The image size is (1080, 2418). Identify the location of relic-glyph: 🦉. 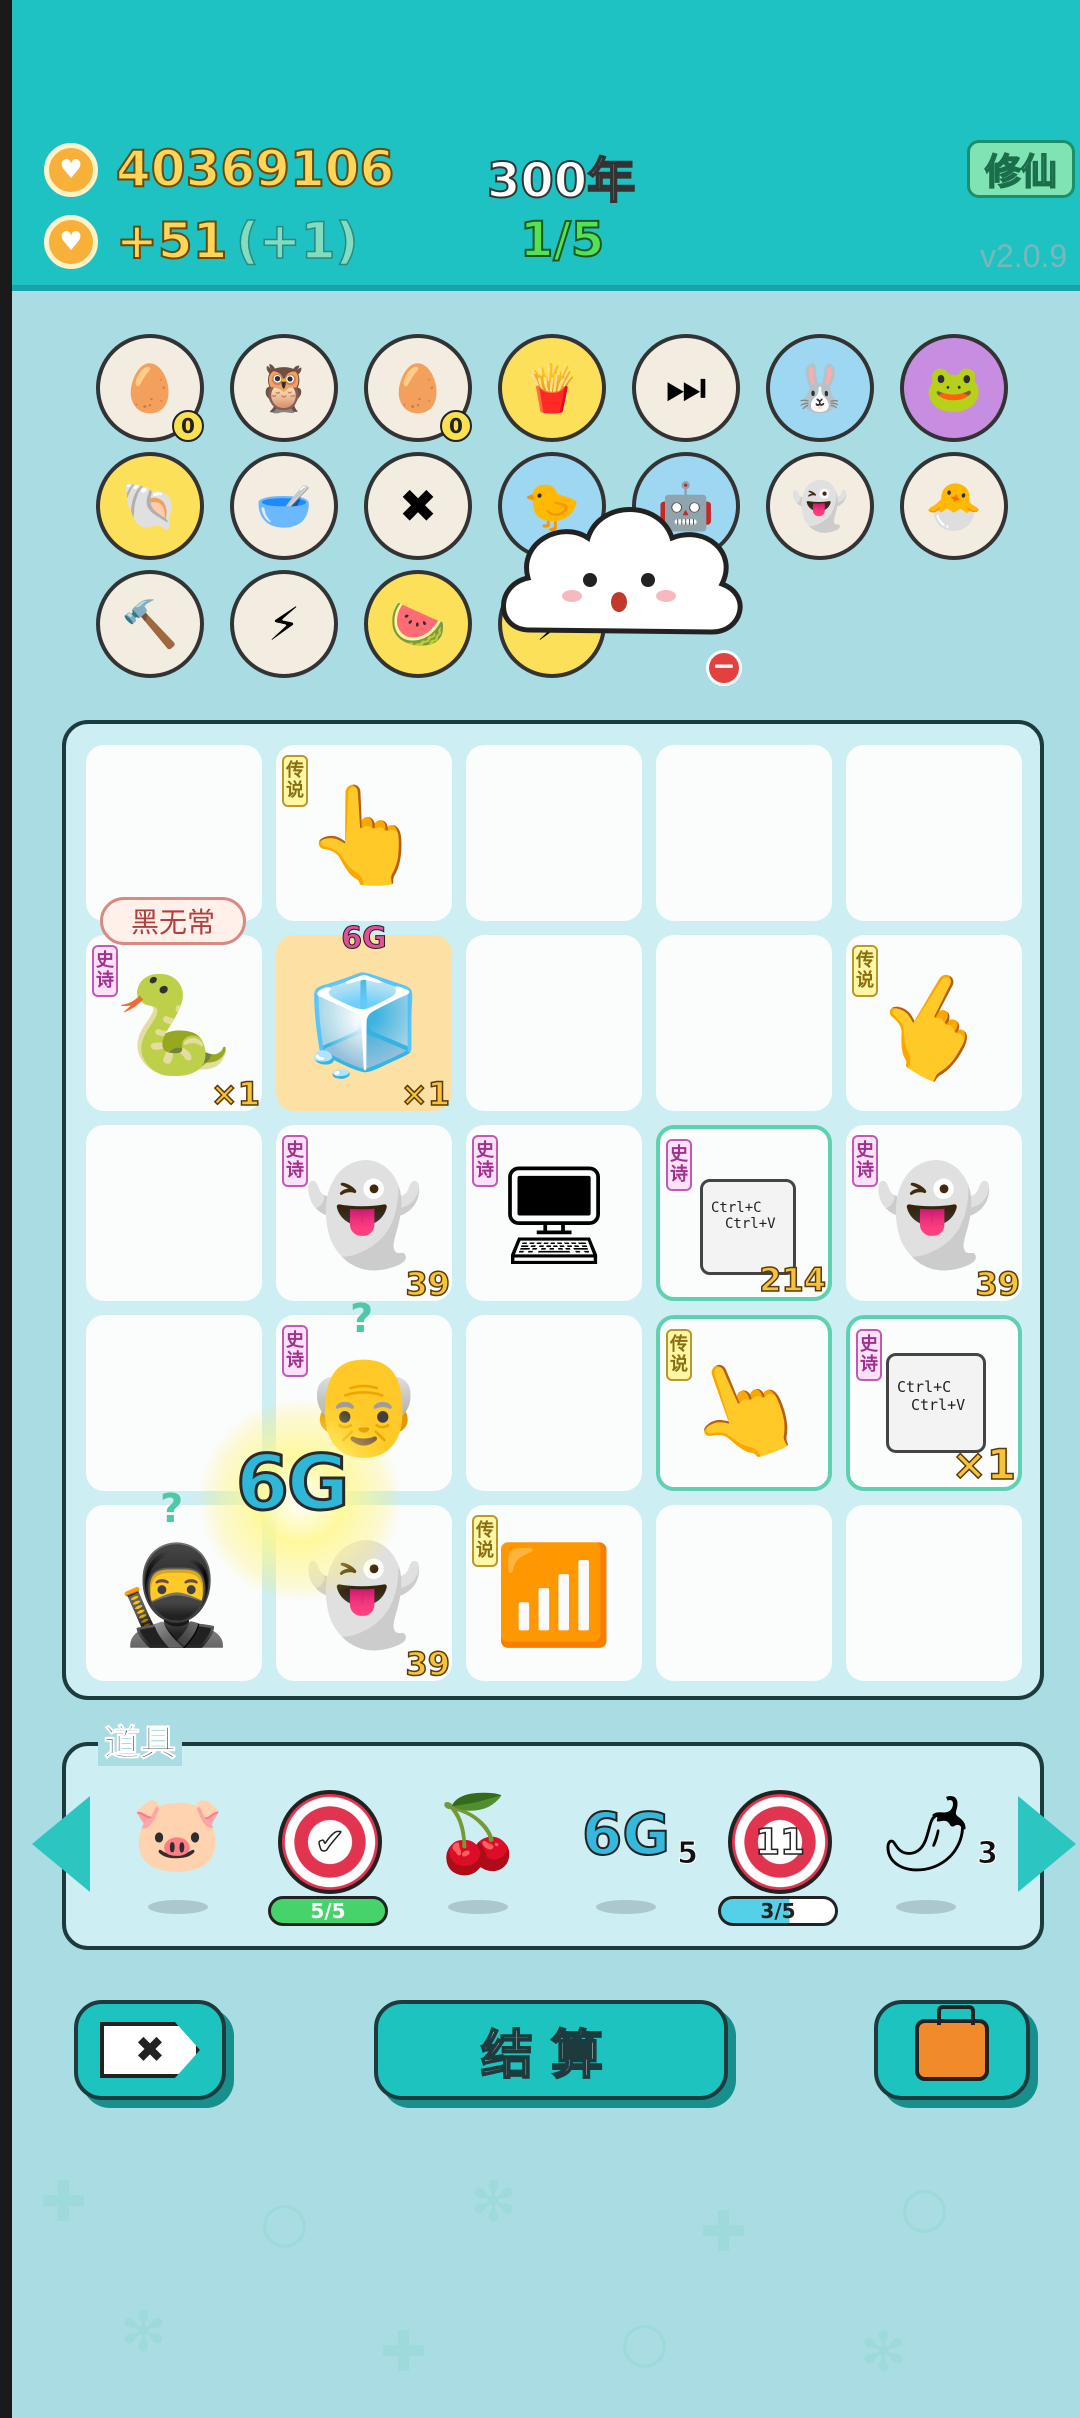
(284, 387).